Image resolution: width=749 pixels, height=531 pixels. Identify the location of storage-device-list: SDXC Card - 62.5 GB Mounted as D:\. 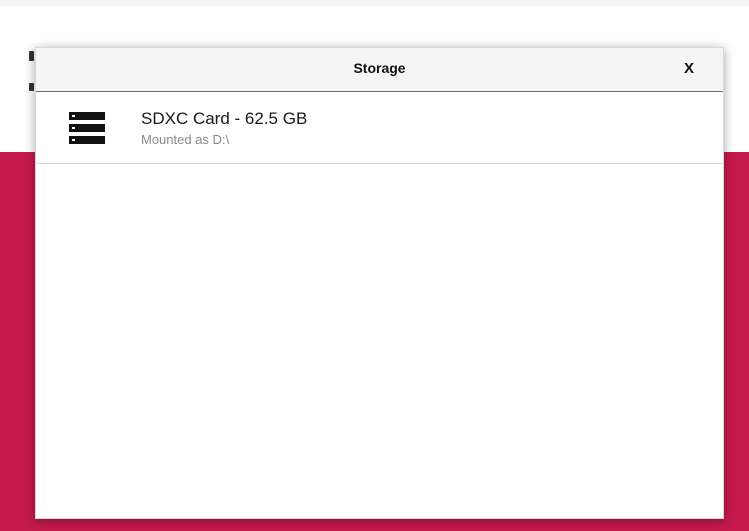
(379, 128).